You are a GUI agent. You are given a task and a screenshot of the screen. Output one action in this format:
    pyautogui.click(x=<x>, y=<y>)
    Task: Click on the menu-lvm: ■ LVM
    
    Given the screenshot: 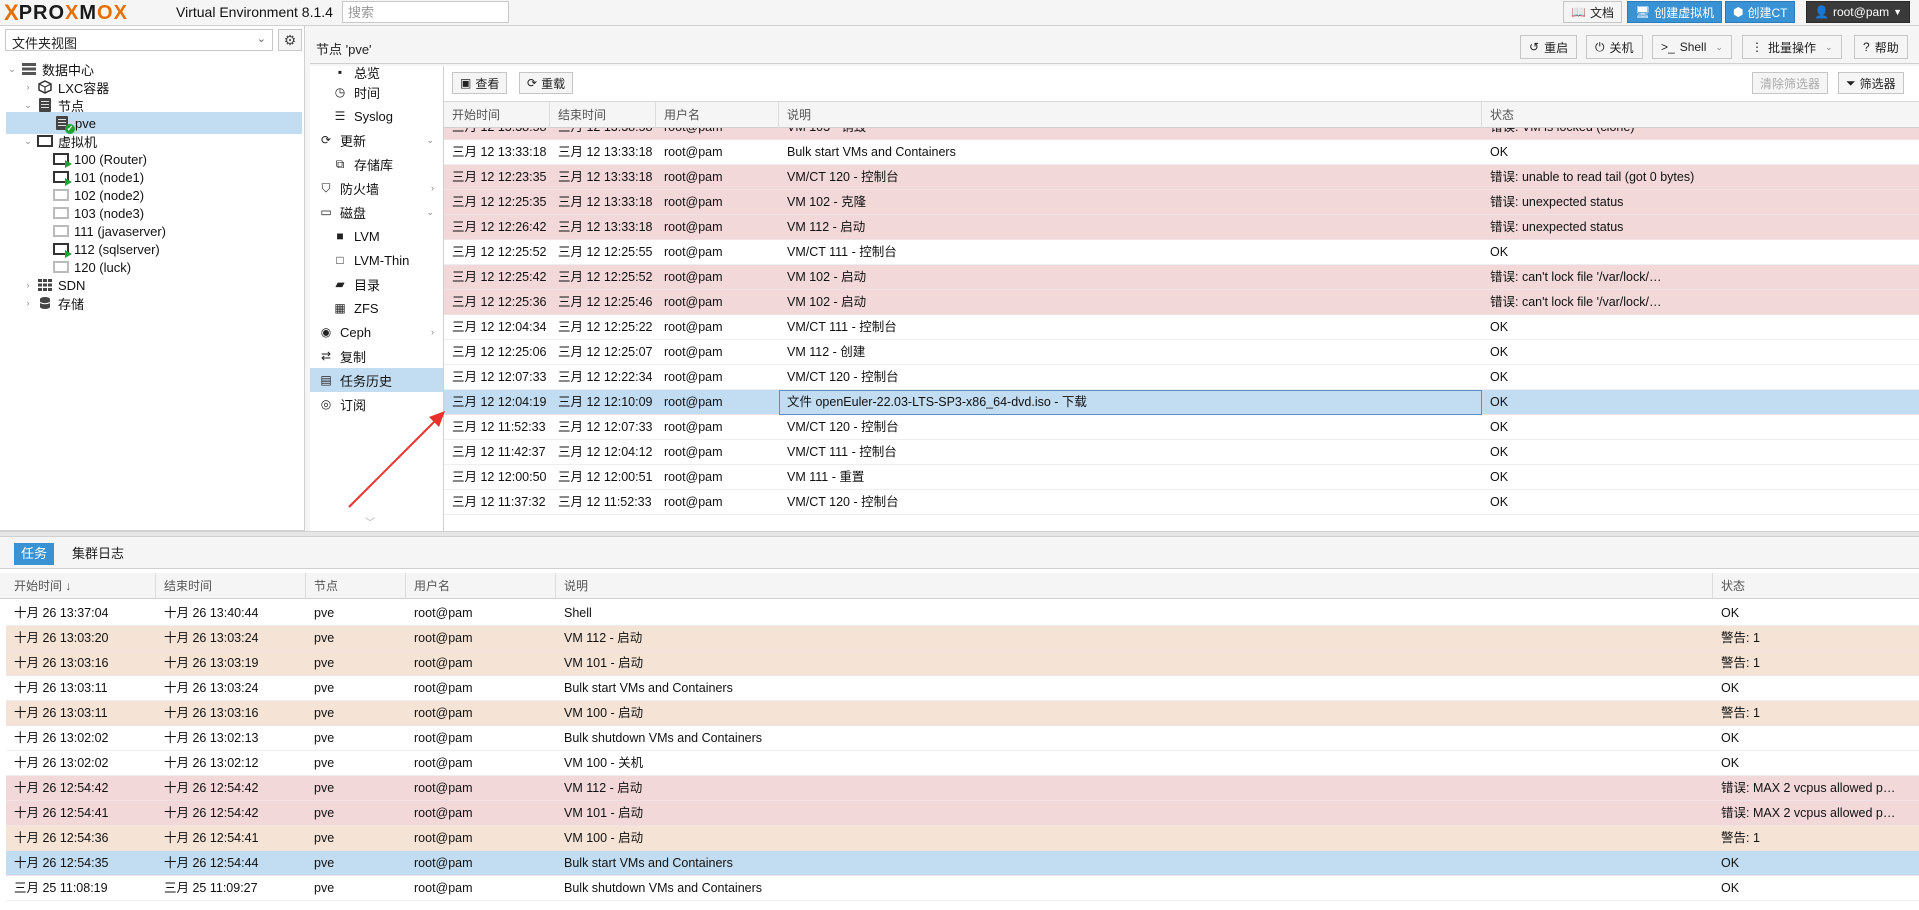 What is the action you would take?
    pyautogui.click(x=376, y=236)
    